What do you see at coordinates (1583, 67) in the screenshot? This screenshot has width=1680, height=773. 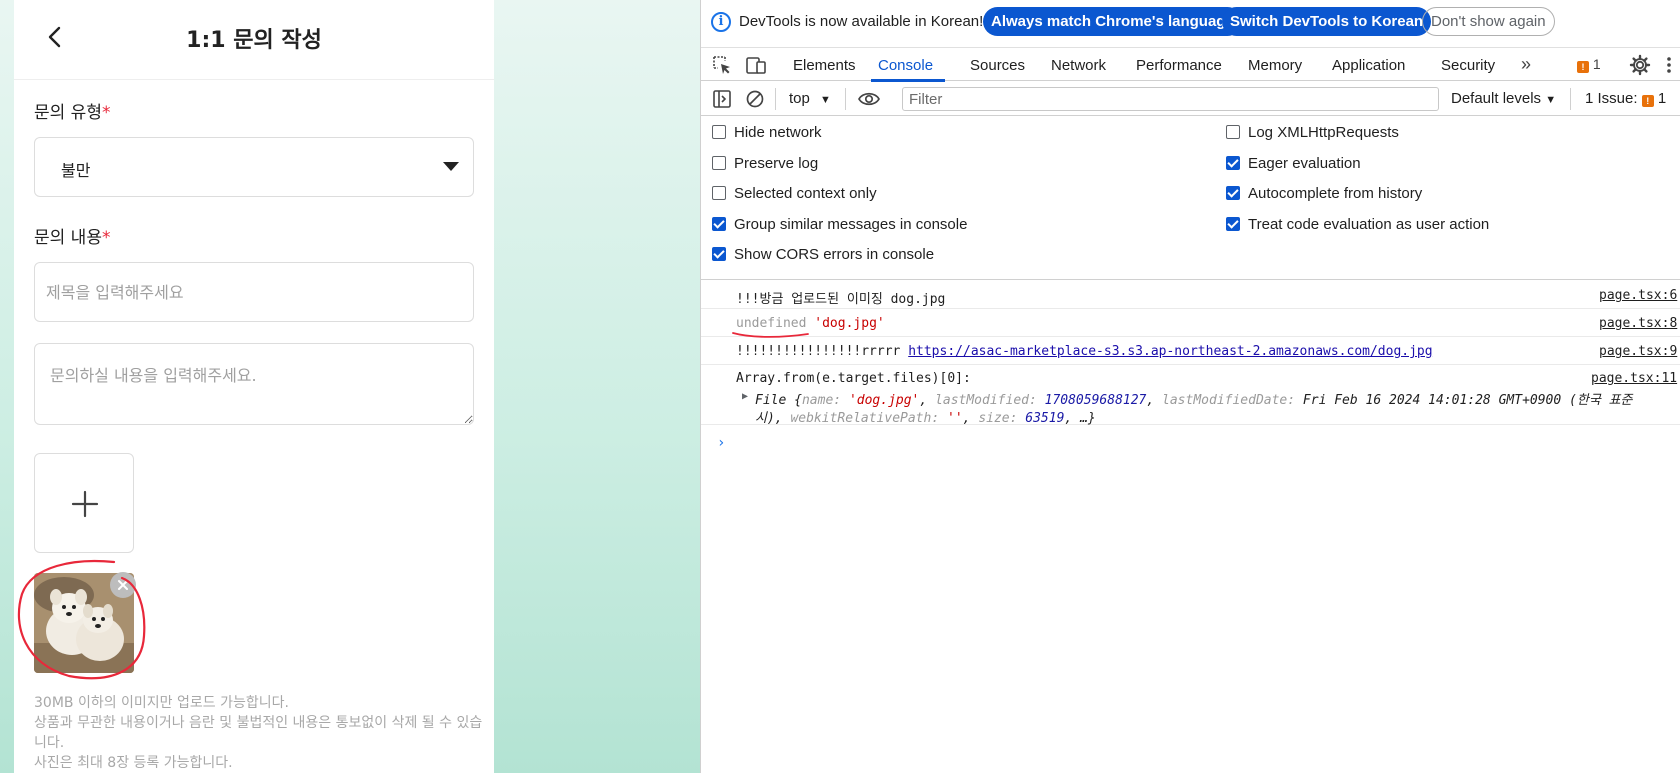 I see `issue-warning-icon: !` at bounding box center [1583, 67].